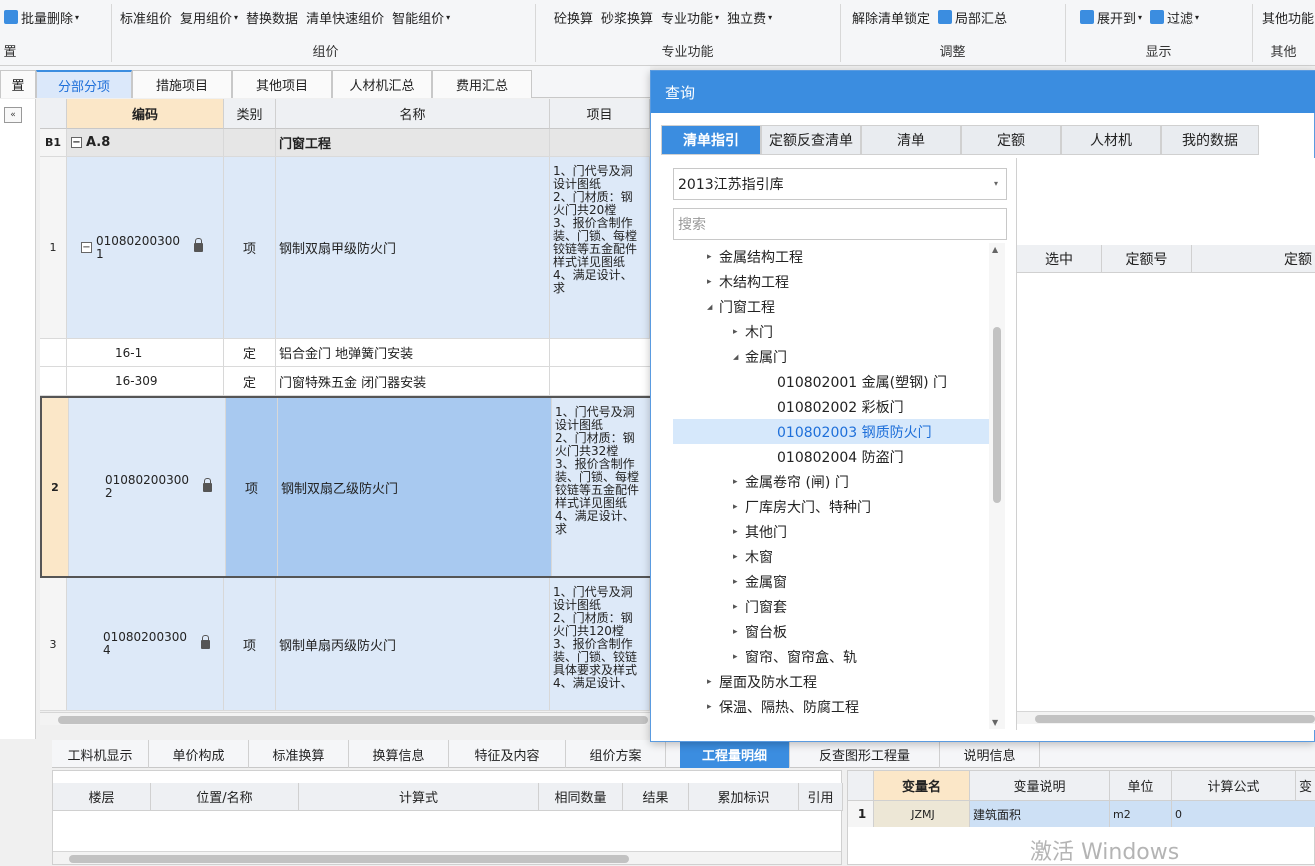  Describe the element at coordinates (831, 281) in the screenshot. I see `tree-node: ▸ 木结构工程` at that location.